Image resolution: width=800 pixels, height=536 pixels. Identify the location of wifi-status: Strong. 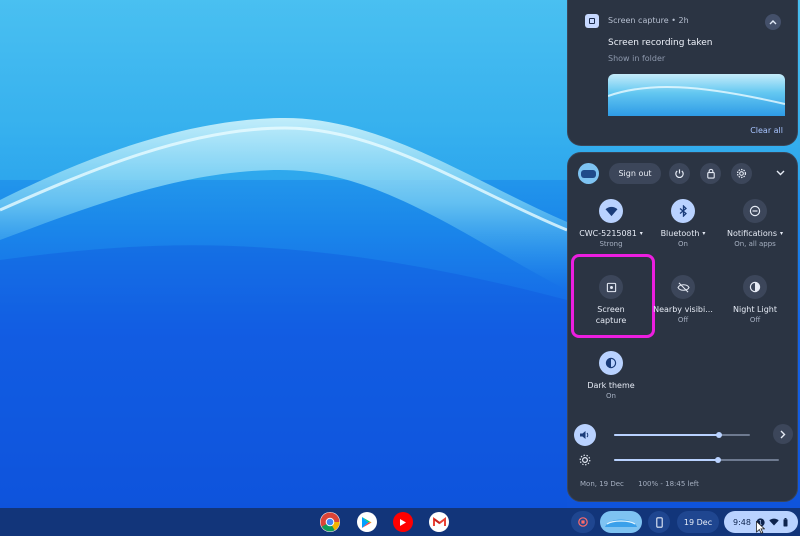
(611, 244).